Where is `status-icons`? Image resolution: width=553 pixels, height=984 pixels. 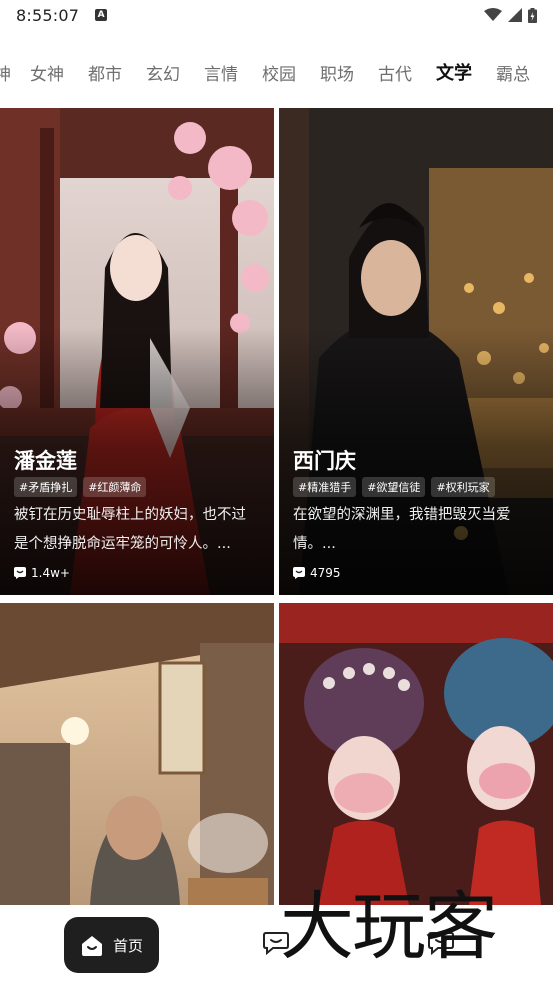 status-icons is located at coordinates (510, 15).